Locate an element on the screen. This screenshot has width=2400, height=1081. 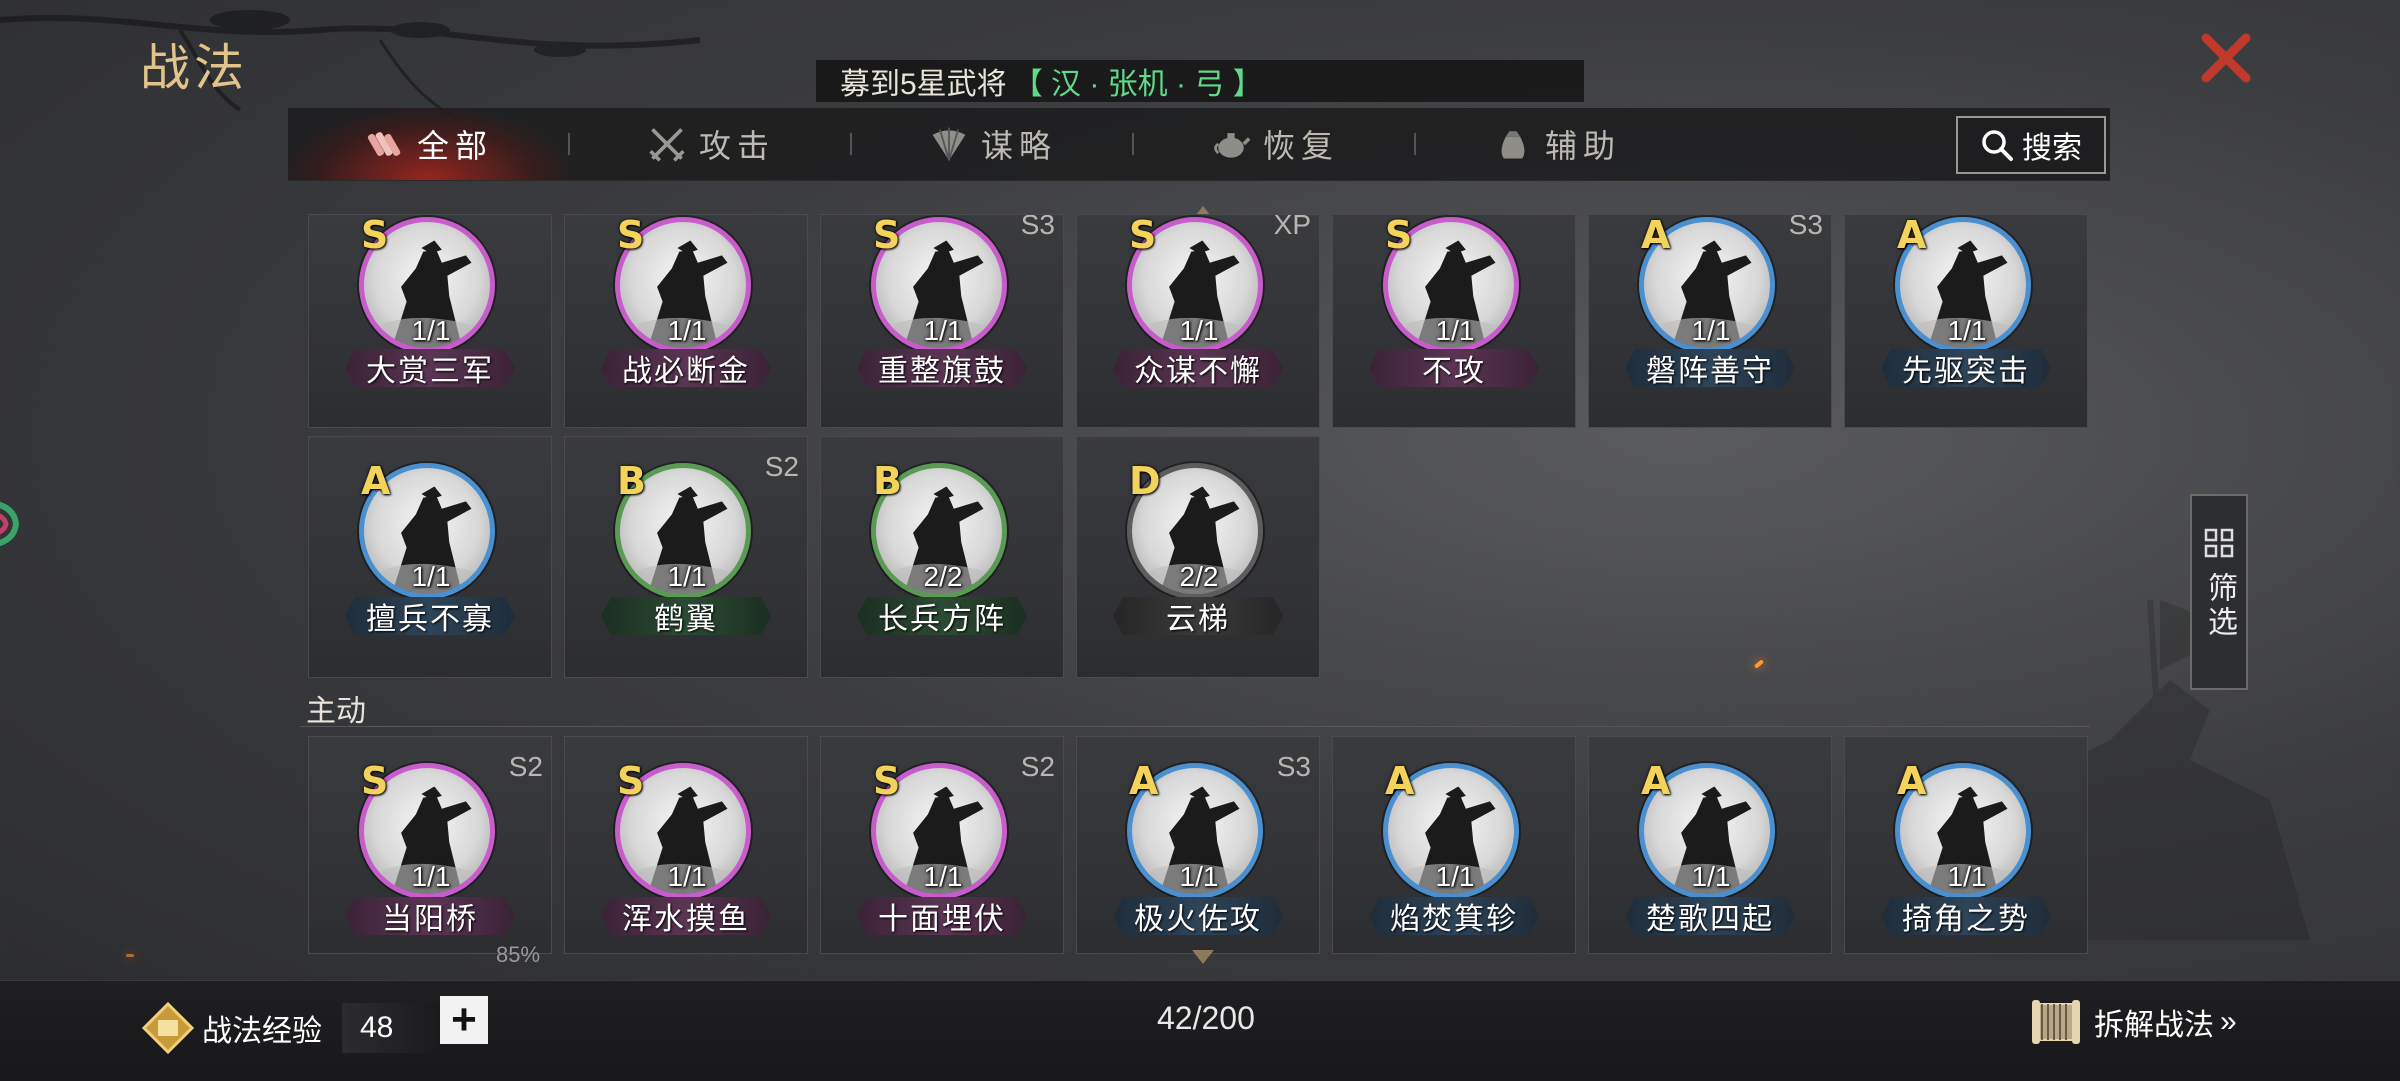
filter-button: 筛选 is located at coordinates (2219, 592).